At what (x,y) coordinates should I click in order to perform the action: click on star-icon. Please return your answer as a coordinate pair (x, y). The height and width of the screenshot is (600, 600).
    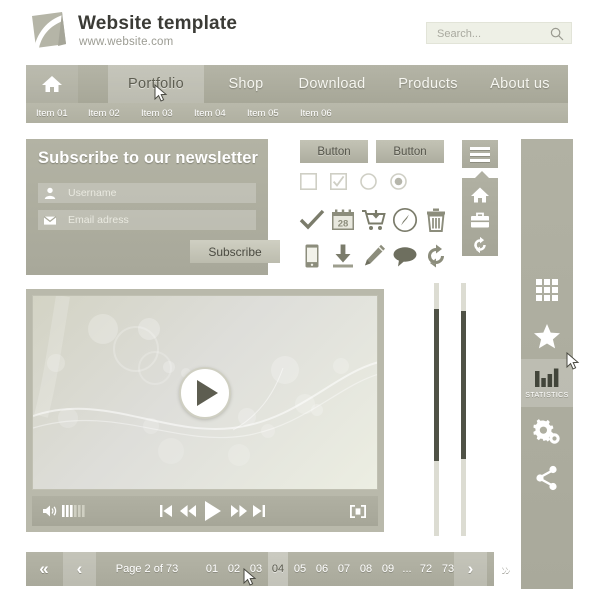
    Looking at the image, I should click on (547, 335).